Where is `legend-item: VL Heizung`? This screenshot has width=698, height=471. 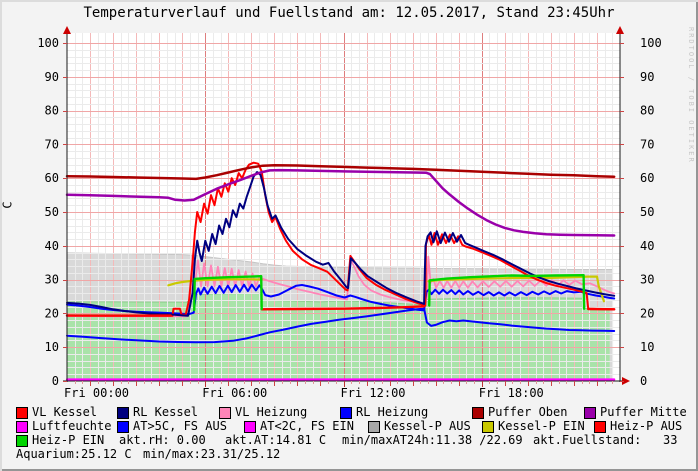 legend-item: VL Heizung is located at coordinates (263, 412).